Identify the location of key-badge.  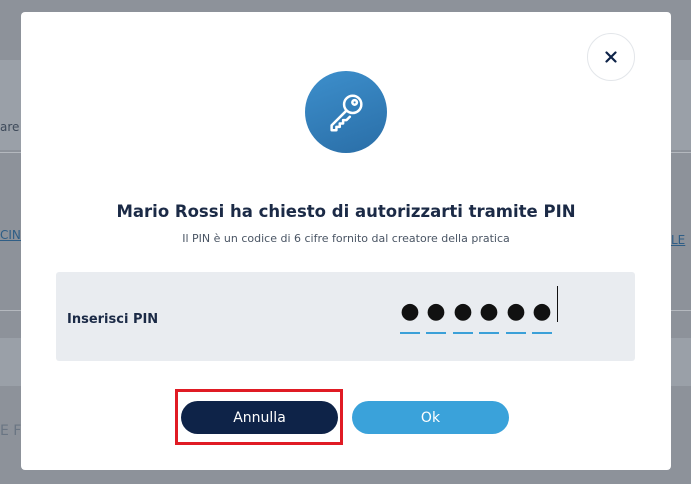
(346, 112).